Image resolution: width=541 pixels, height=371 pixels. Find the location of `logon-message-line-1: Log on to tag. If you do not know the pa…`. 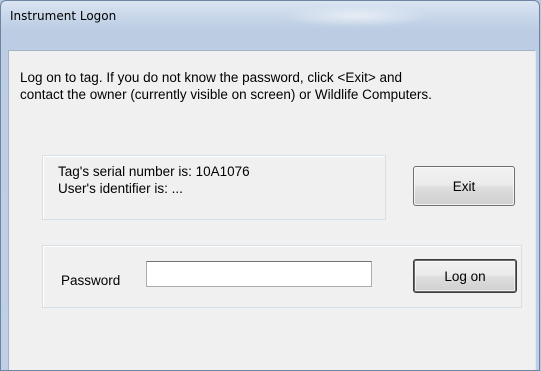

logon-message-line-1: Log on to tag. If you do not know the pa… is located at coordinates (211, 77).